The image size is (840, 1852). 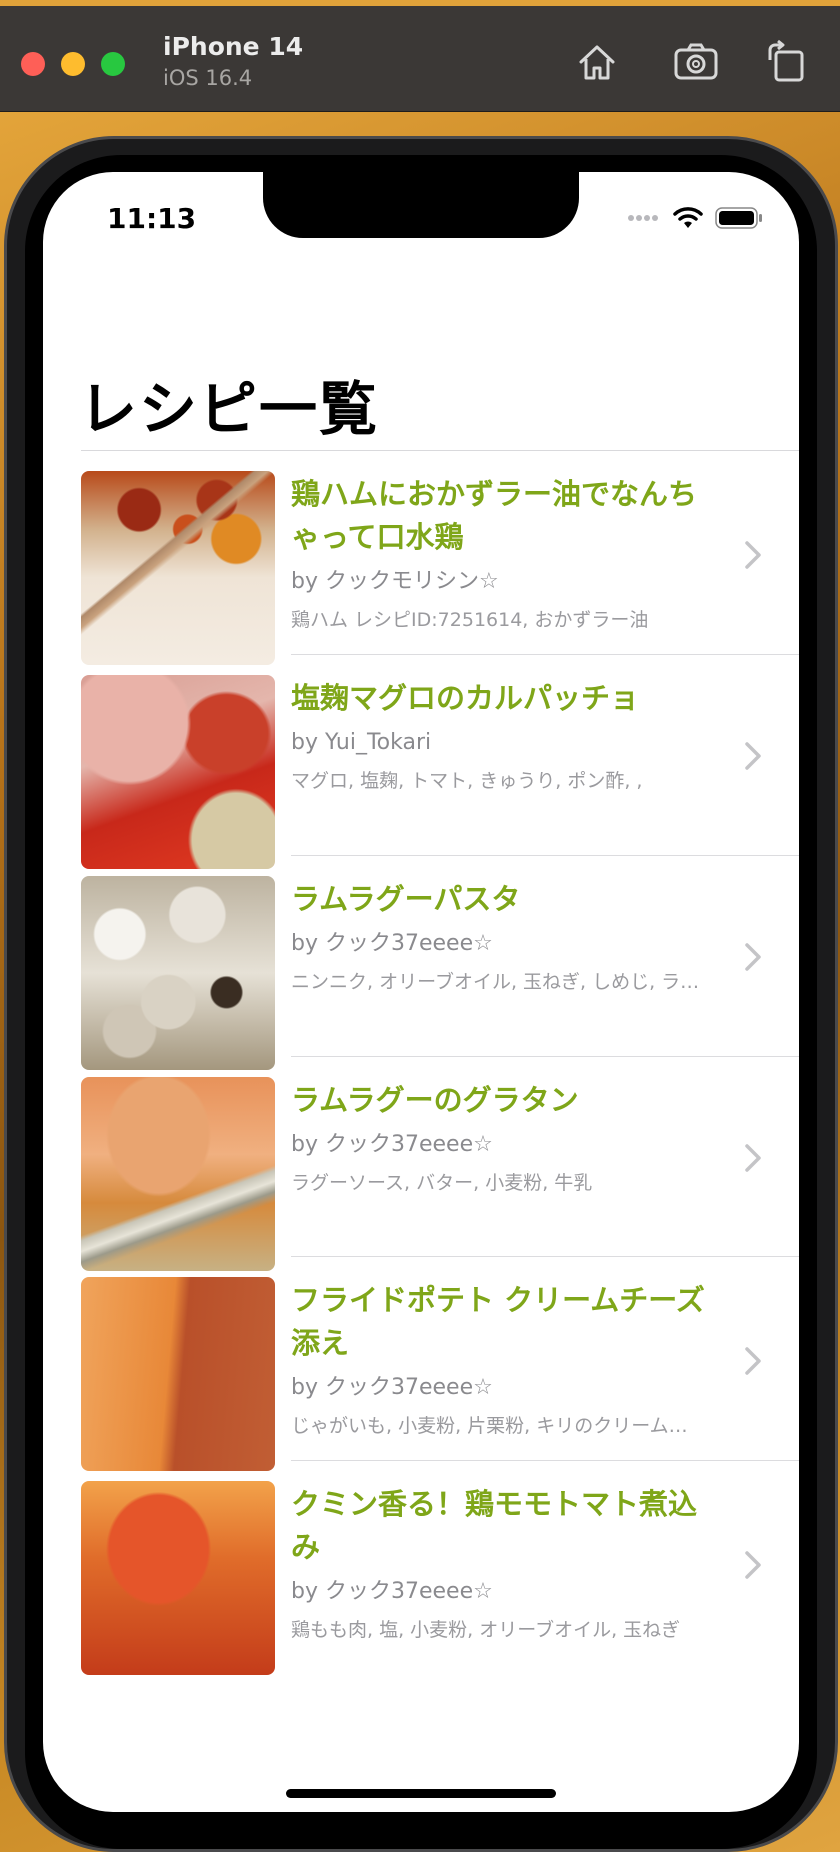 What do you see at coordinates (233, 46) in the screenshot?
I see `simulator-device-name: iPhone 14` at bounding box center [233, 46].